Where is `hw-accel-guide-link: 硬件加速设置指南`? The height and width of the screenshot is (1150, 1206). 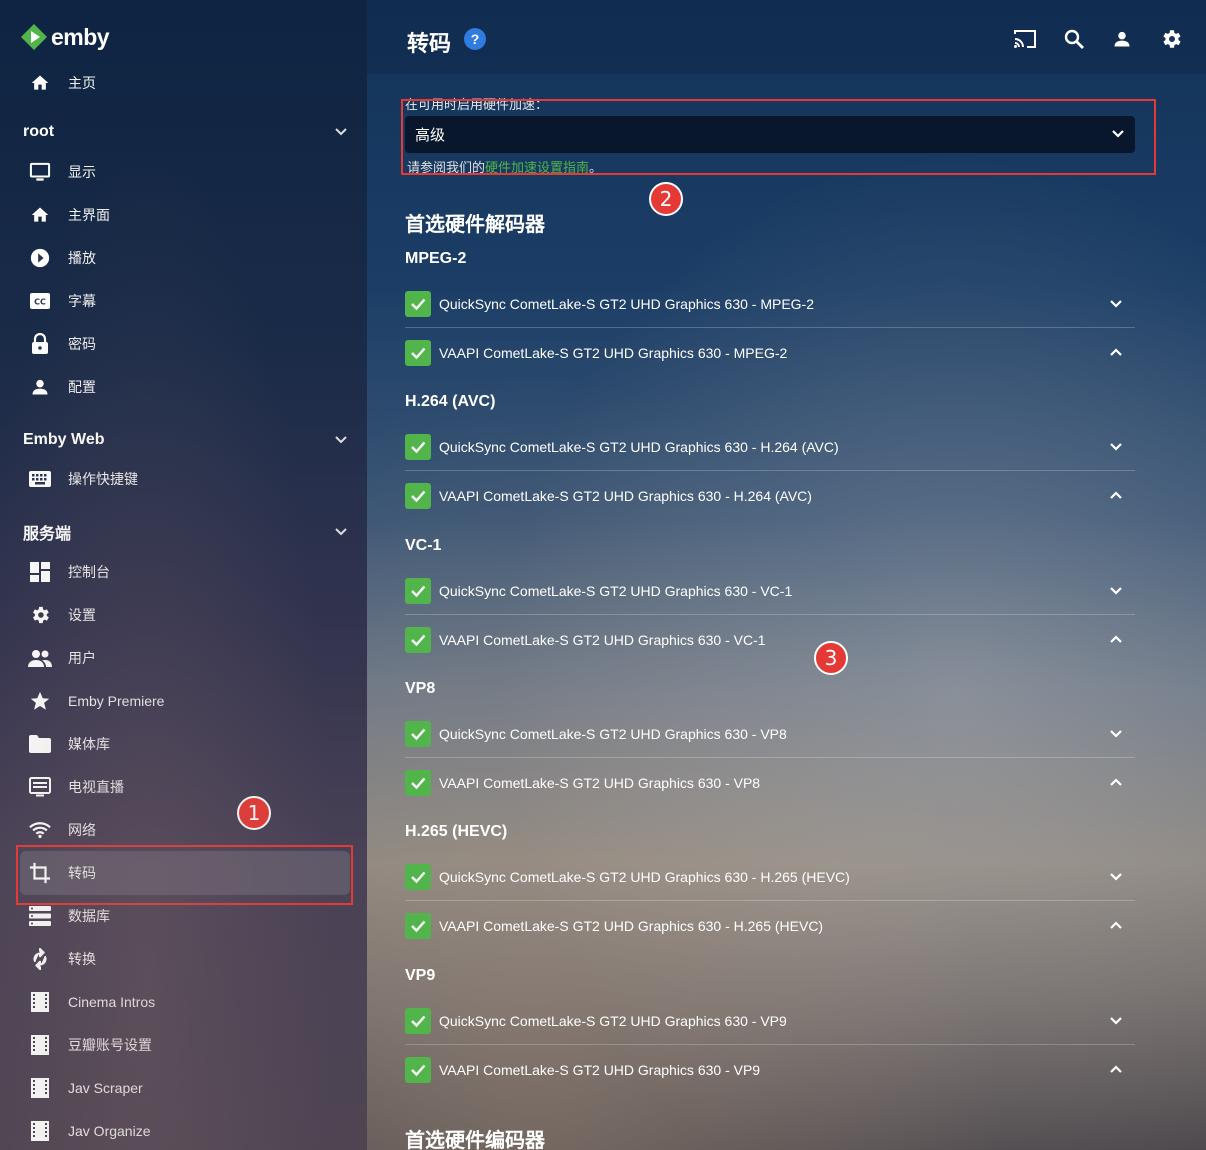
hw-accel-guide-link: 硬件加速设置指南 is located at coordinates (537, 167).